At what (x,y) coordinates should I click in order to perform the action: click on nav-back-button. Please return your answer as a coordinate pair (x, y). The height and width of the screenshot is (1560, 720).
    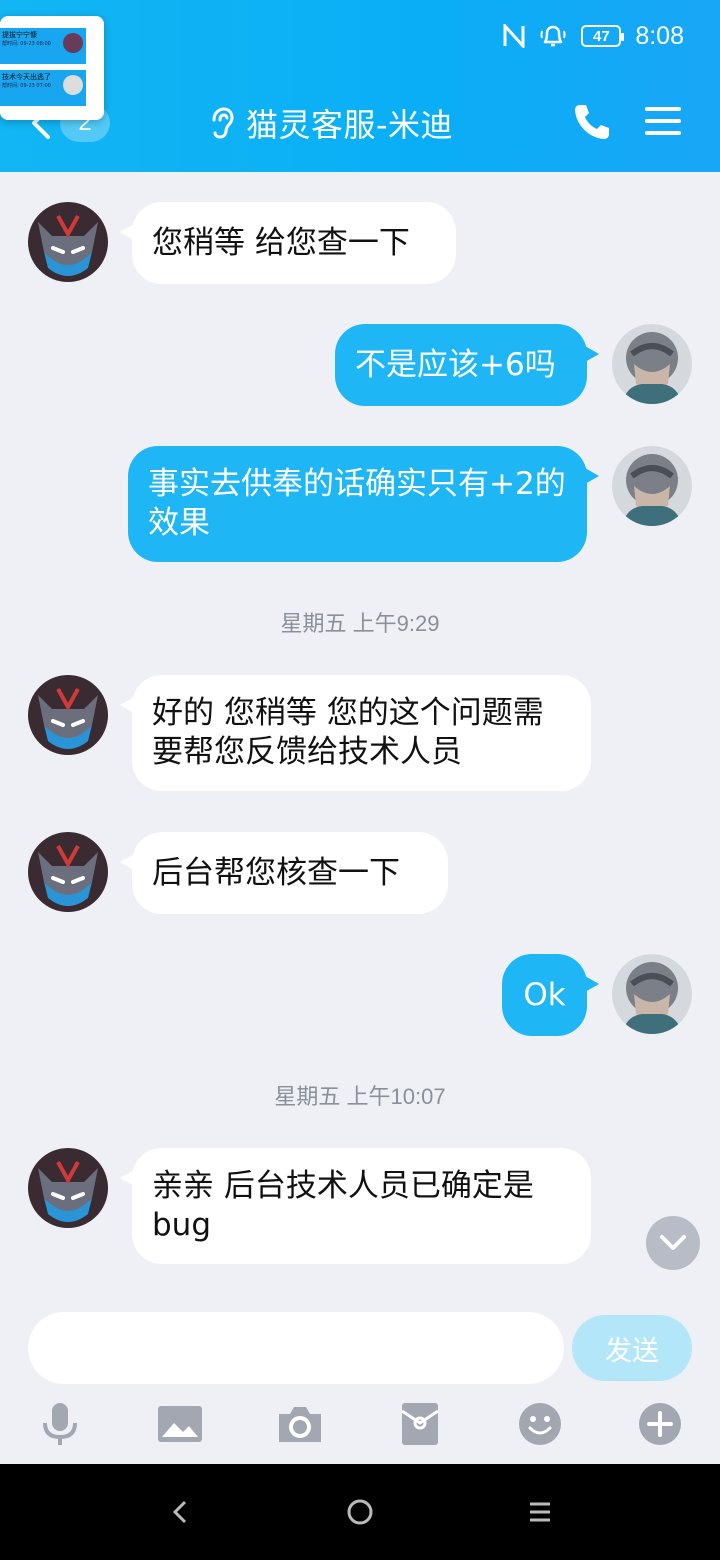
    Looking at the image, I should click on (180, 1512).